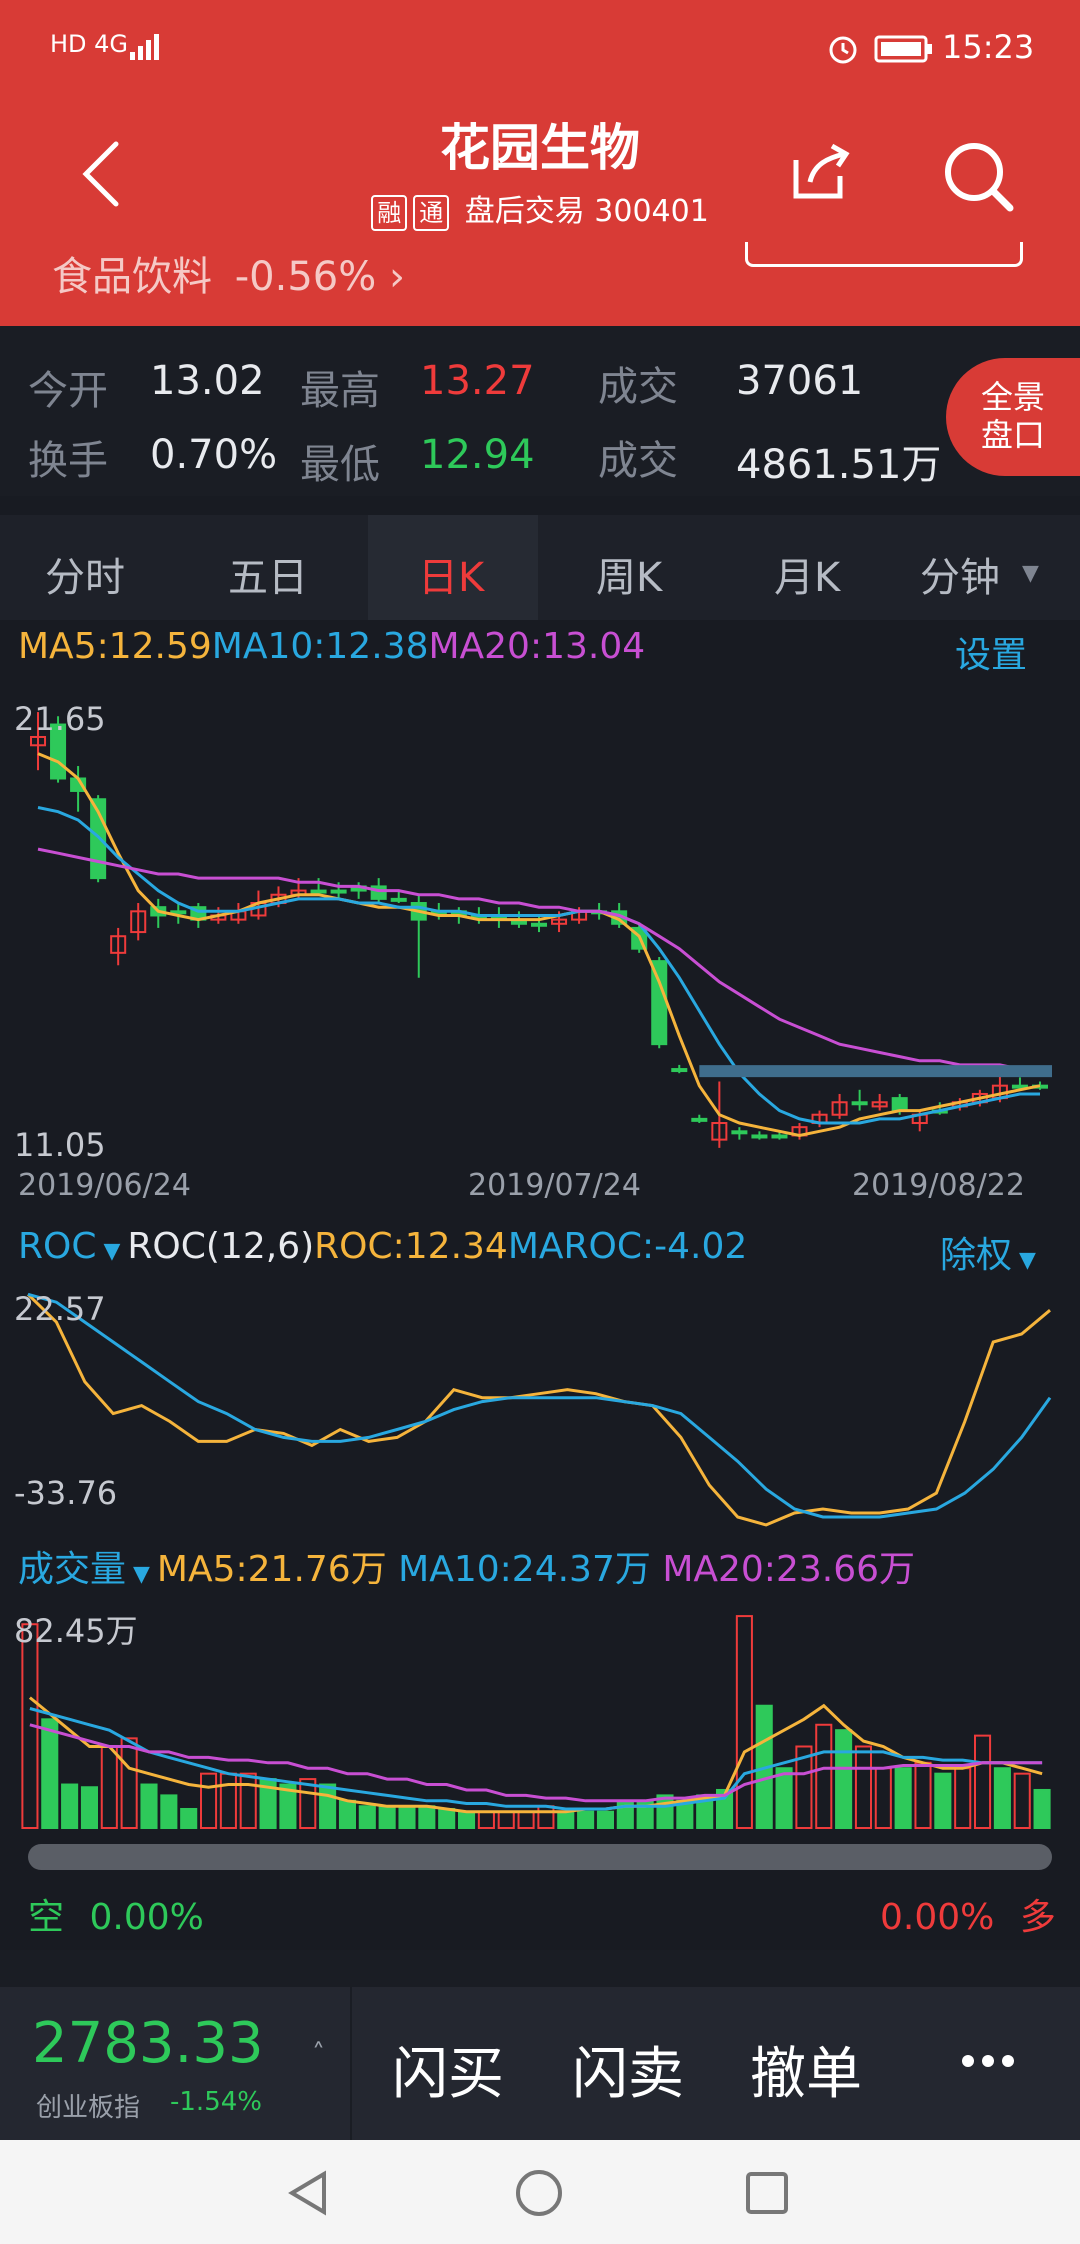  I want to click on ma5-label: MA5:12.59, so click(115, 646).